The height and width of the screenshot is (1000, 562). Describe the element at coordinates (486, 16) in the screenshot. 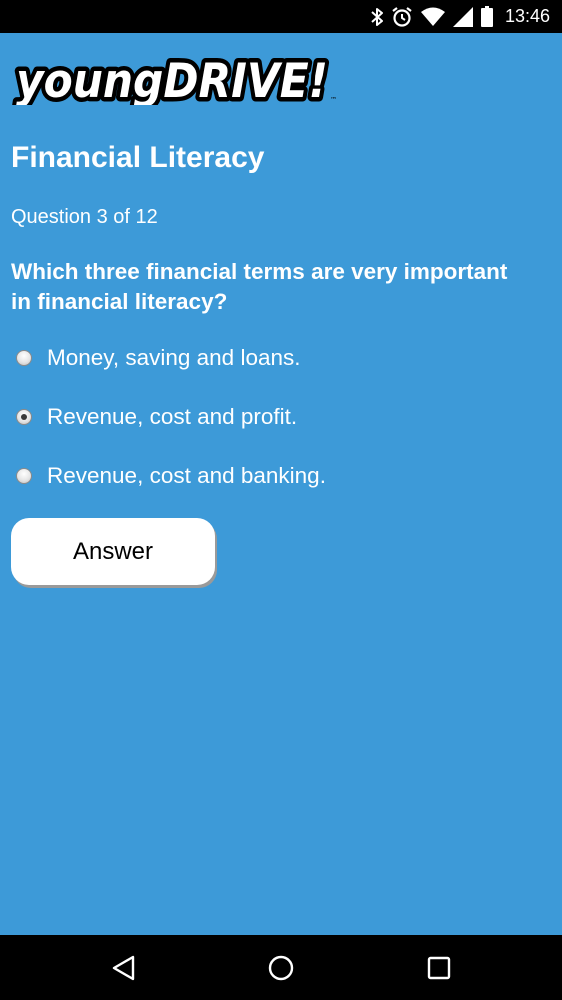

I see `battery-icon` at that location.